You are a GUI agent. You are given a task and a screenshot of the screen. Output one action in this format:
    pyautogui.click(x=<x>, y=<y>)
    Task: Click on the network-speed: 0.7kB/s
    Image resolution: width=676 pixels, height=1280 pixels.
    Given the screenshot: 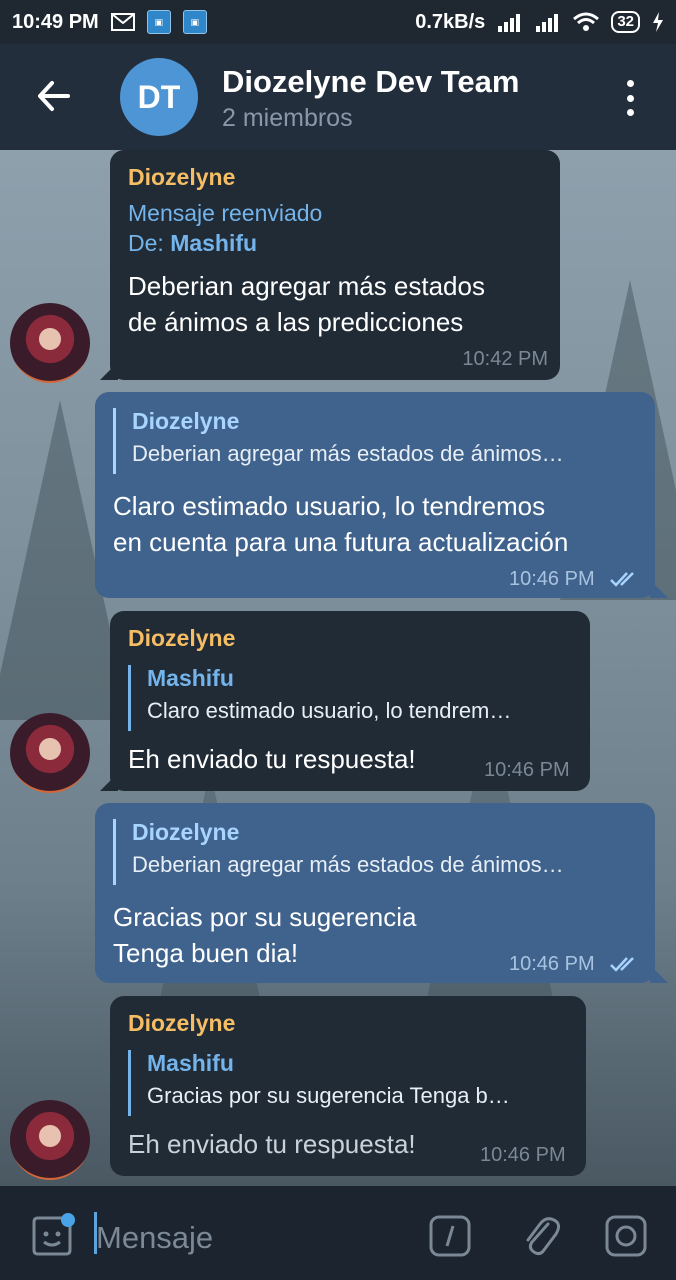 What is the action you would take?
    pyautogui.click(x=450, y=21)
    